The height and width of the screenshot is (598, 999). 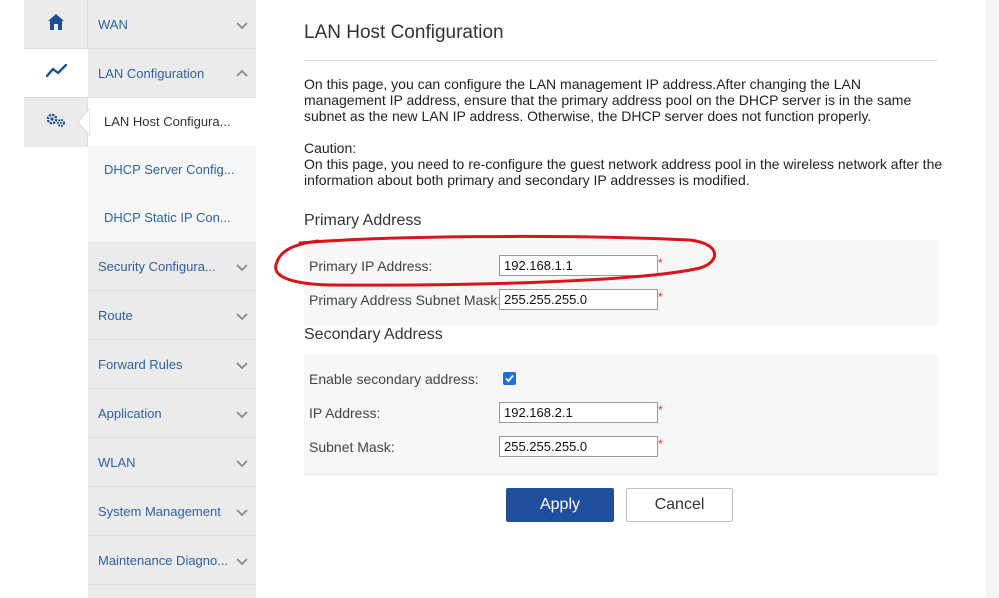 I want to click on primary-ip-label: Primary IP Address:, so click(x=371, y=266).